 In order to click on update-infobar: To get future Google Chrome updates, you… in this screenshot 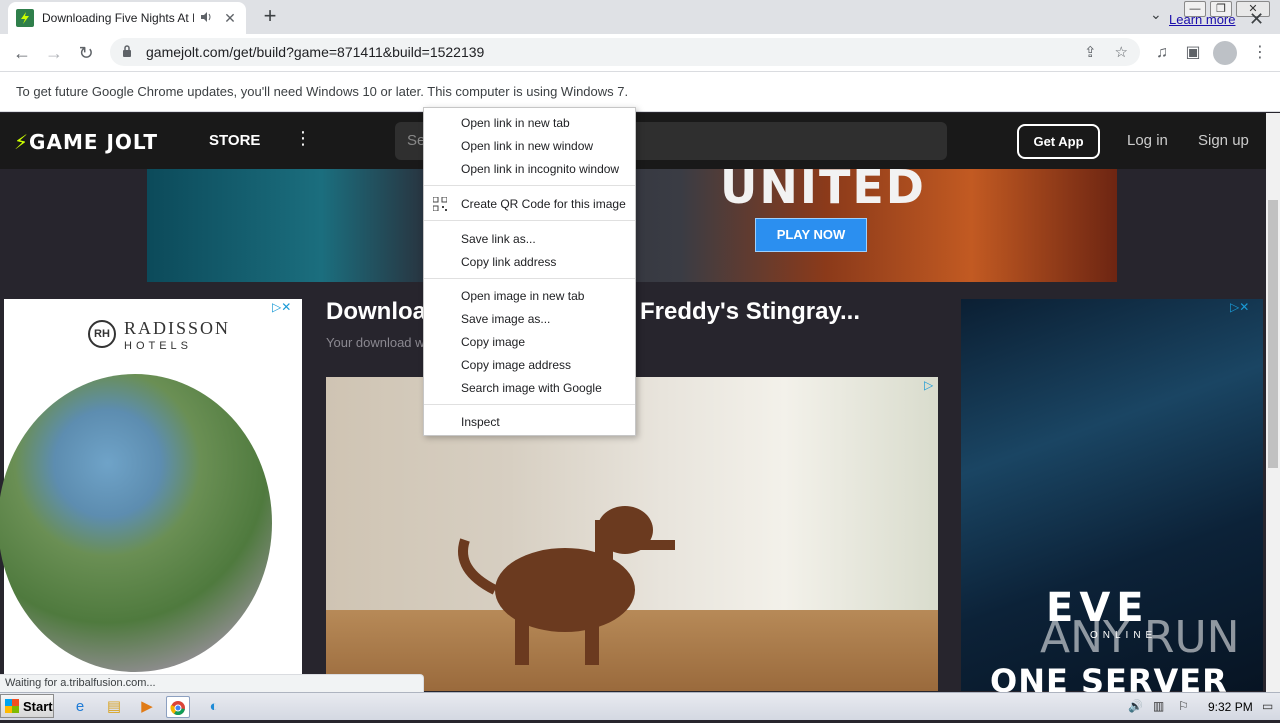, I will do `click(640, 92)`.